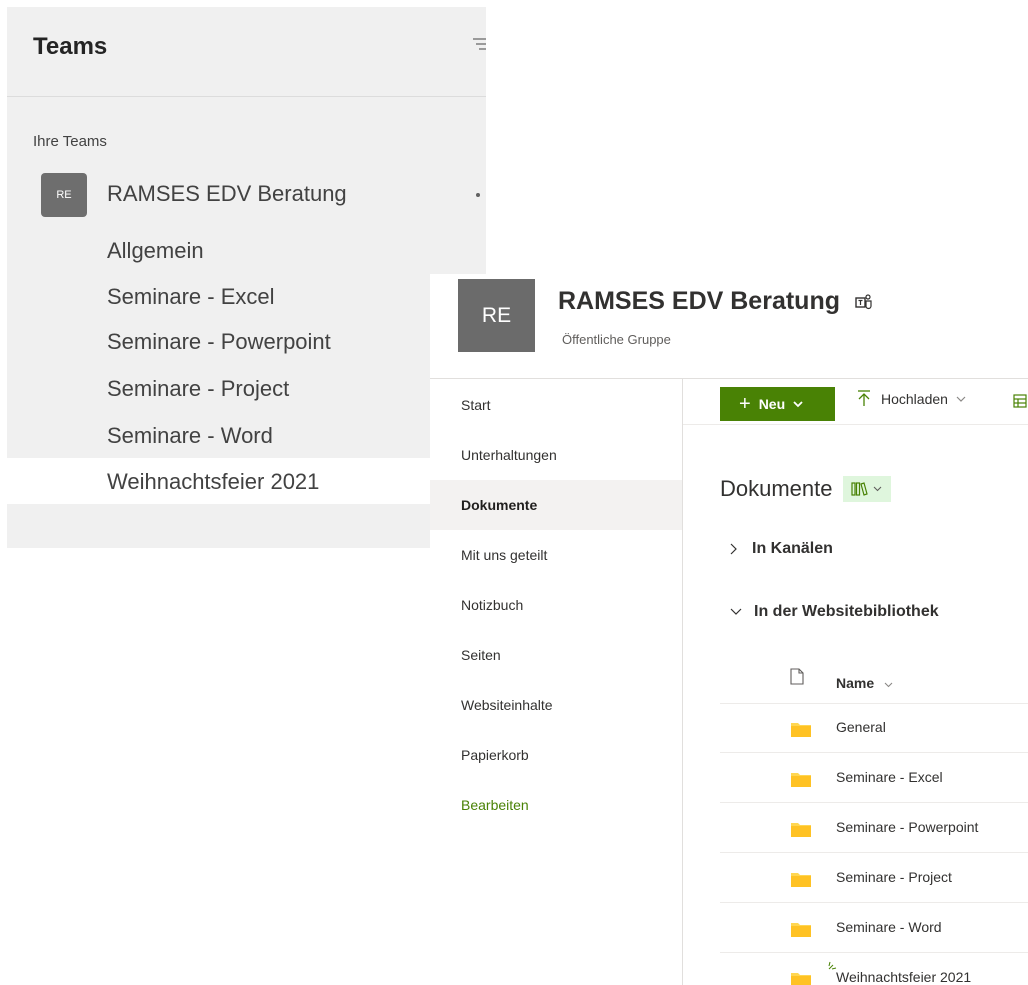  I want to click on plus-icon: +, so click(745, 404).